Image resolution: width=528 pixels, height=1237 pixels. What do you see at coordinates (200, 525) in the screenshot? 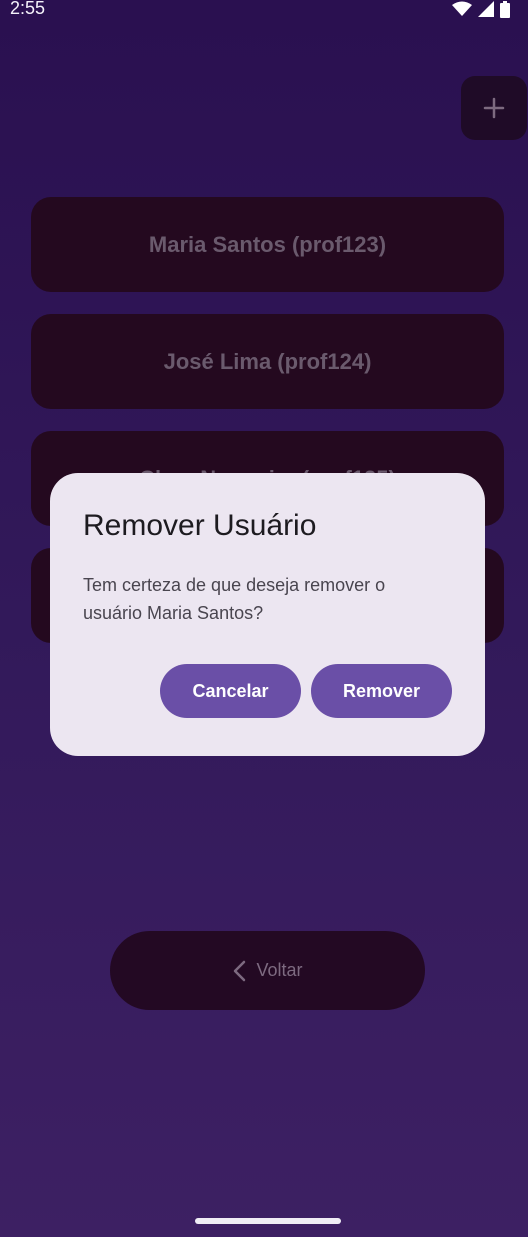
I see `dialog-title: Remover Usuário` at bounding box center [200, 525].